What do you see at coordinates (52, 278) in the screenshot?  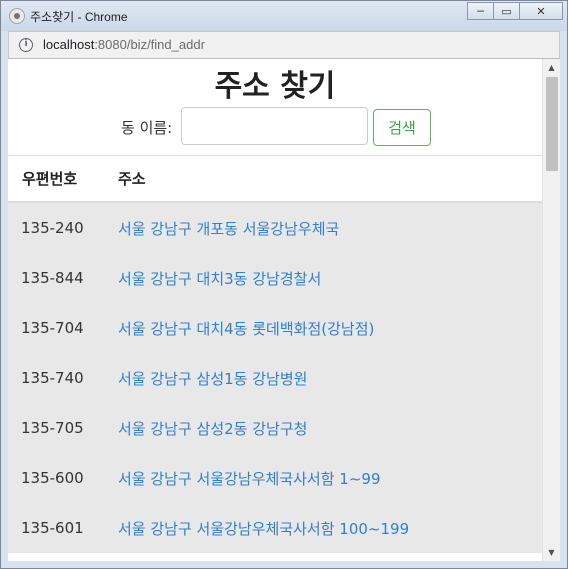 I see `zip-cell: 135-844` at bounding box center [52, 278].